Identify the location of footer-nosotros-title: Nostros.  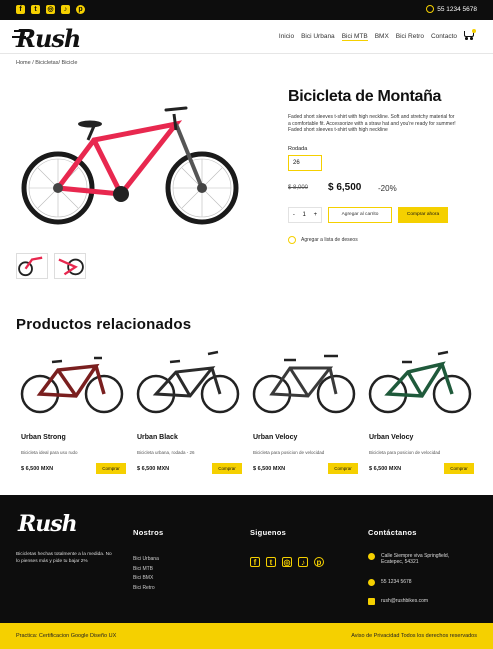
(148, 532).